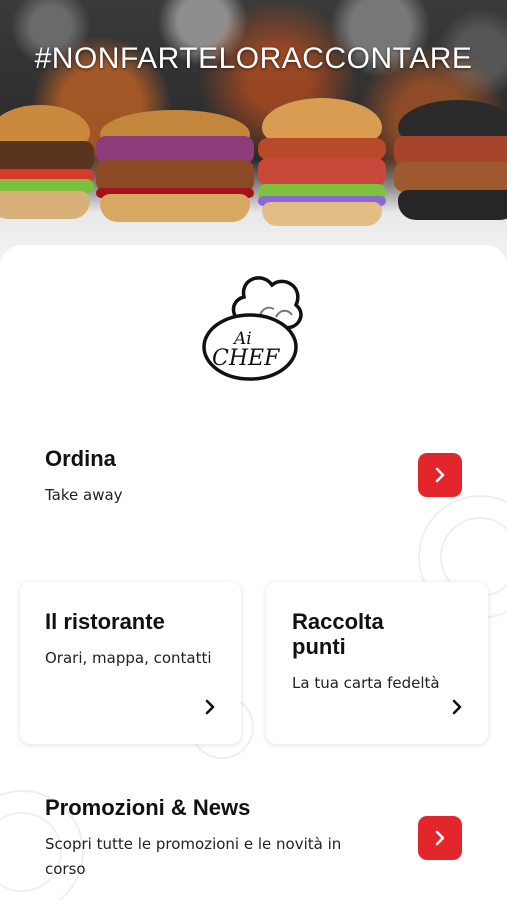 Image resolution: width=507 pixels, height=900 pixels. What do you see at coordinates (319, 646) in the screenshot?
I see `loyalty-card-title-line2: punti` at bounding box center [319, 646].